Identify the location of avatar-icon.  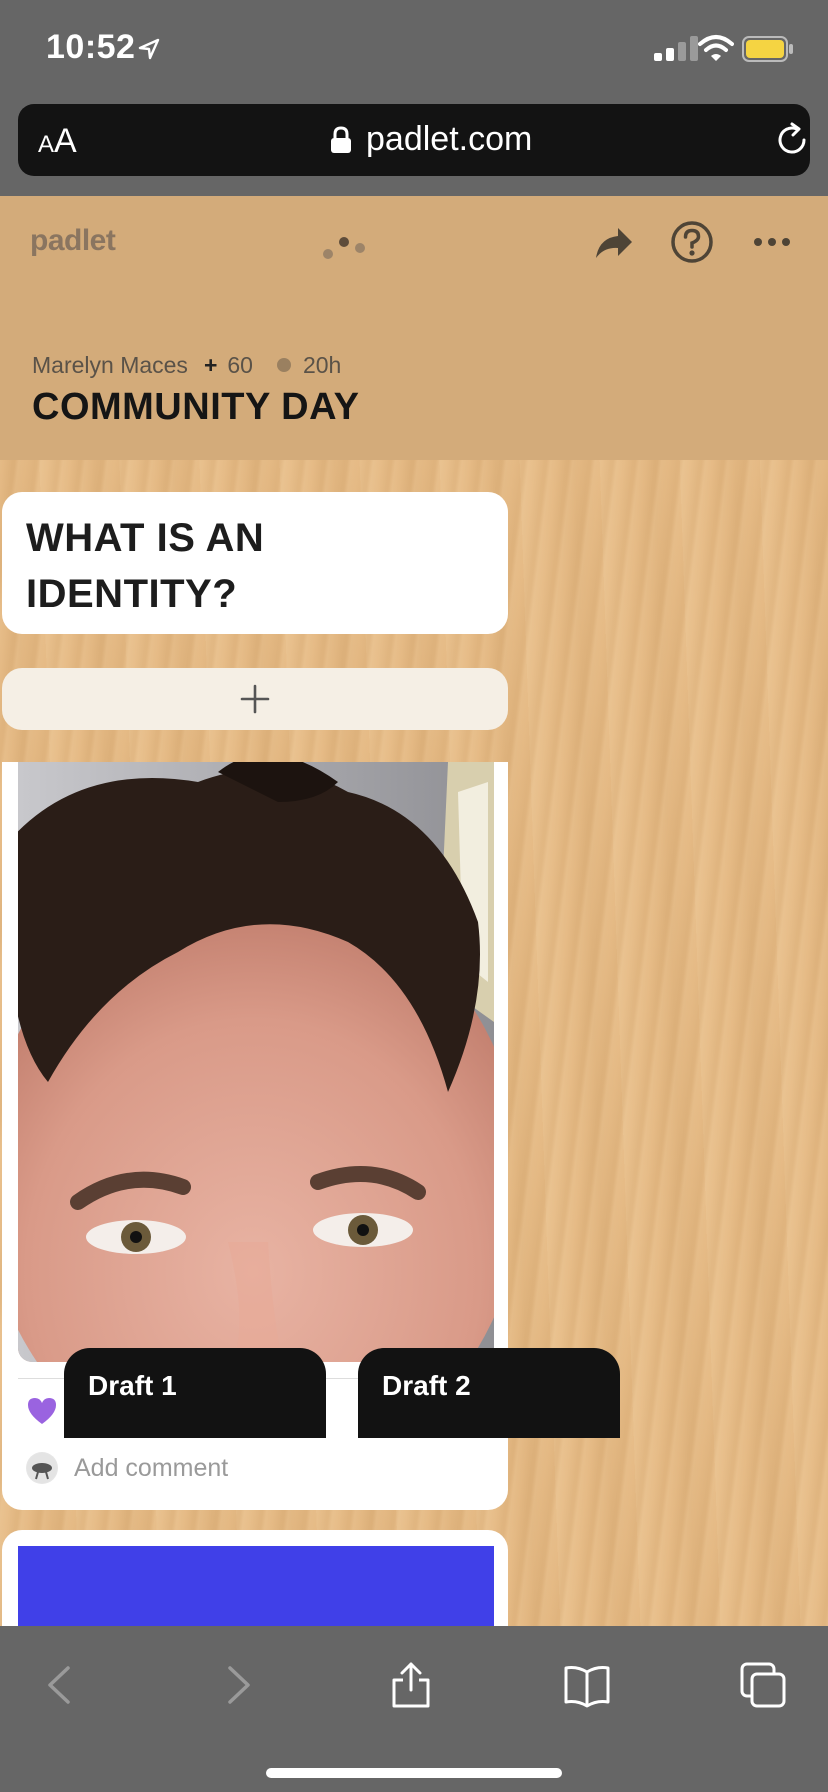
(42, 1468).